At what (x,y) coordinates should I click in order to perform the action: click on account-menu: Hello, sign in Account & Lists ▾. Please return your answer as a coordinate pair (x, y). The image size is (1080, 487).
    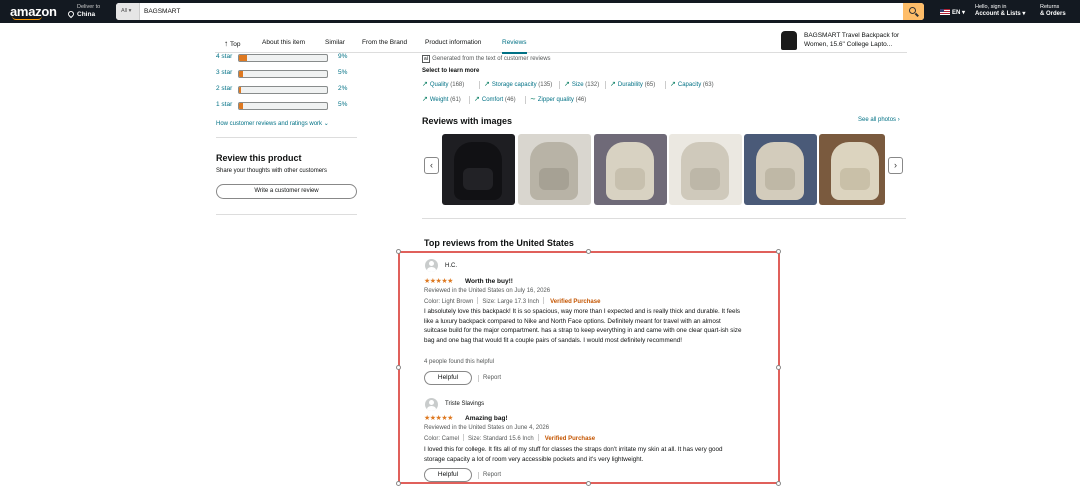
    Looking at the image, I should click on (1000, 11).